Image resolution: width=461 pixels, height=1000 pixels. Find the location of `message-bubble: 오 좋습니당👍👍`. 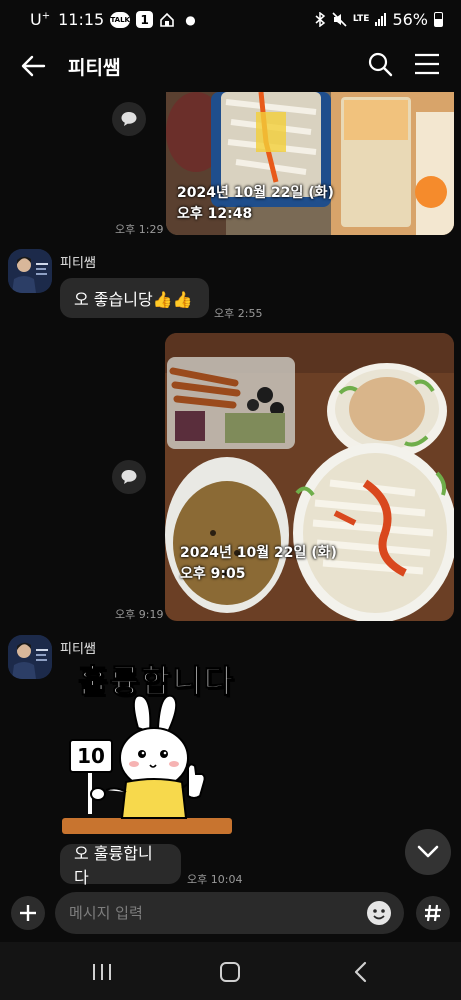

message-bubble: 오 좋습니당👍👍 is located at coordinates (134, 298).